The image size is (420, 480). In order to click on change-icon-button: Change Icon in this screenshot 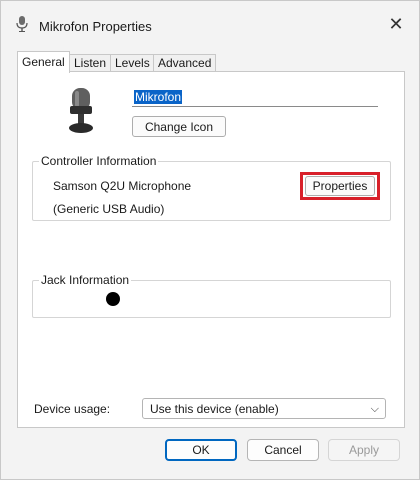, I will do `click(179, 126)`.